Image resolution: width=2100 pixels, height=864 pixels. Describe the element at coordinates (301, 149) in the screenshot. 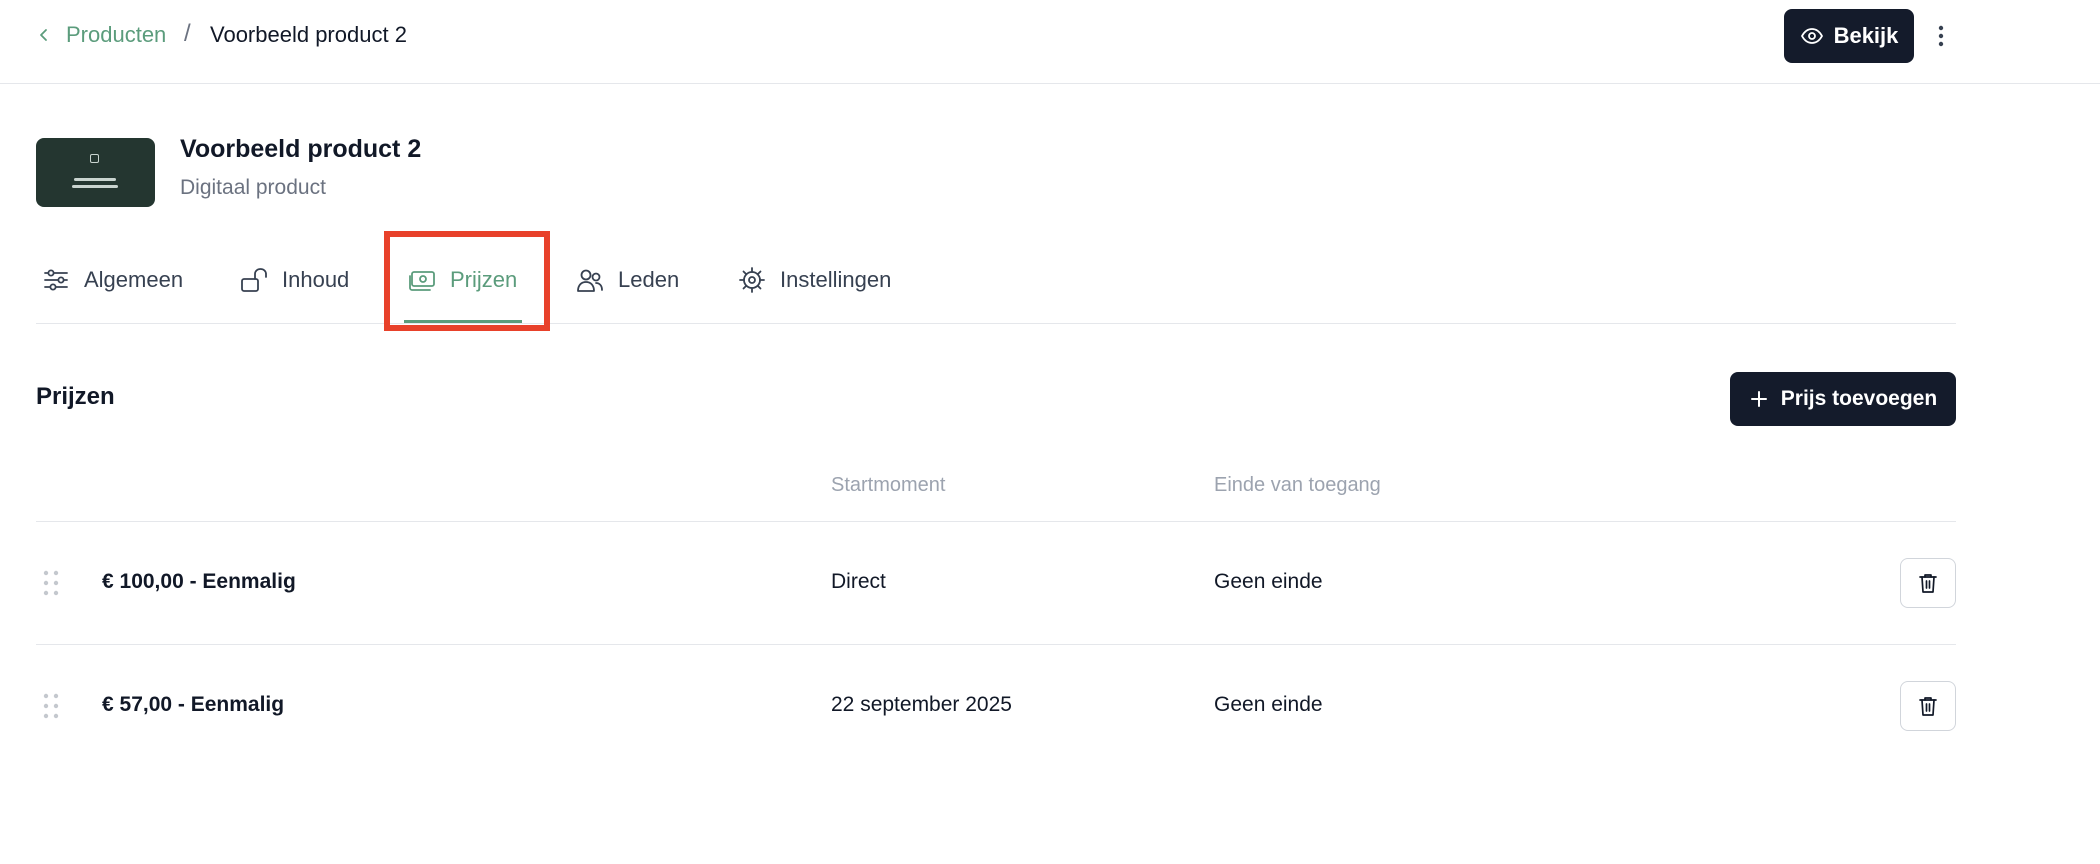

I see `product-title: Voorbeeld product 2` at that location.